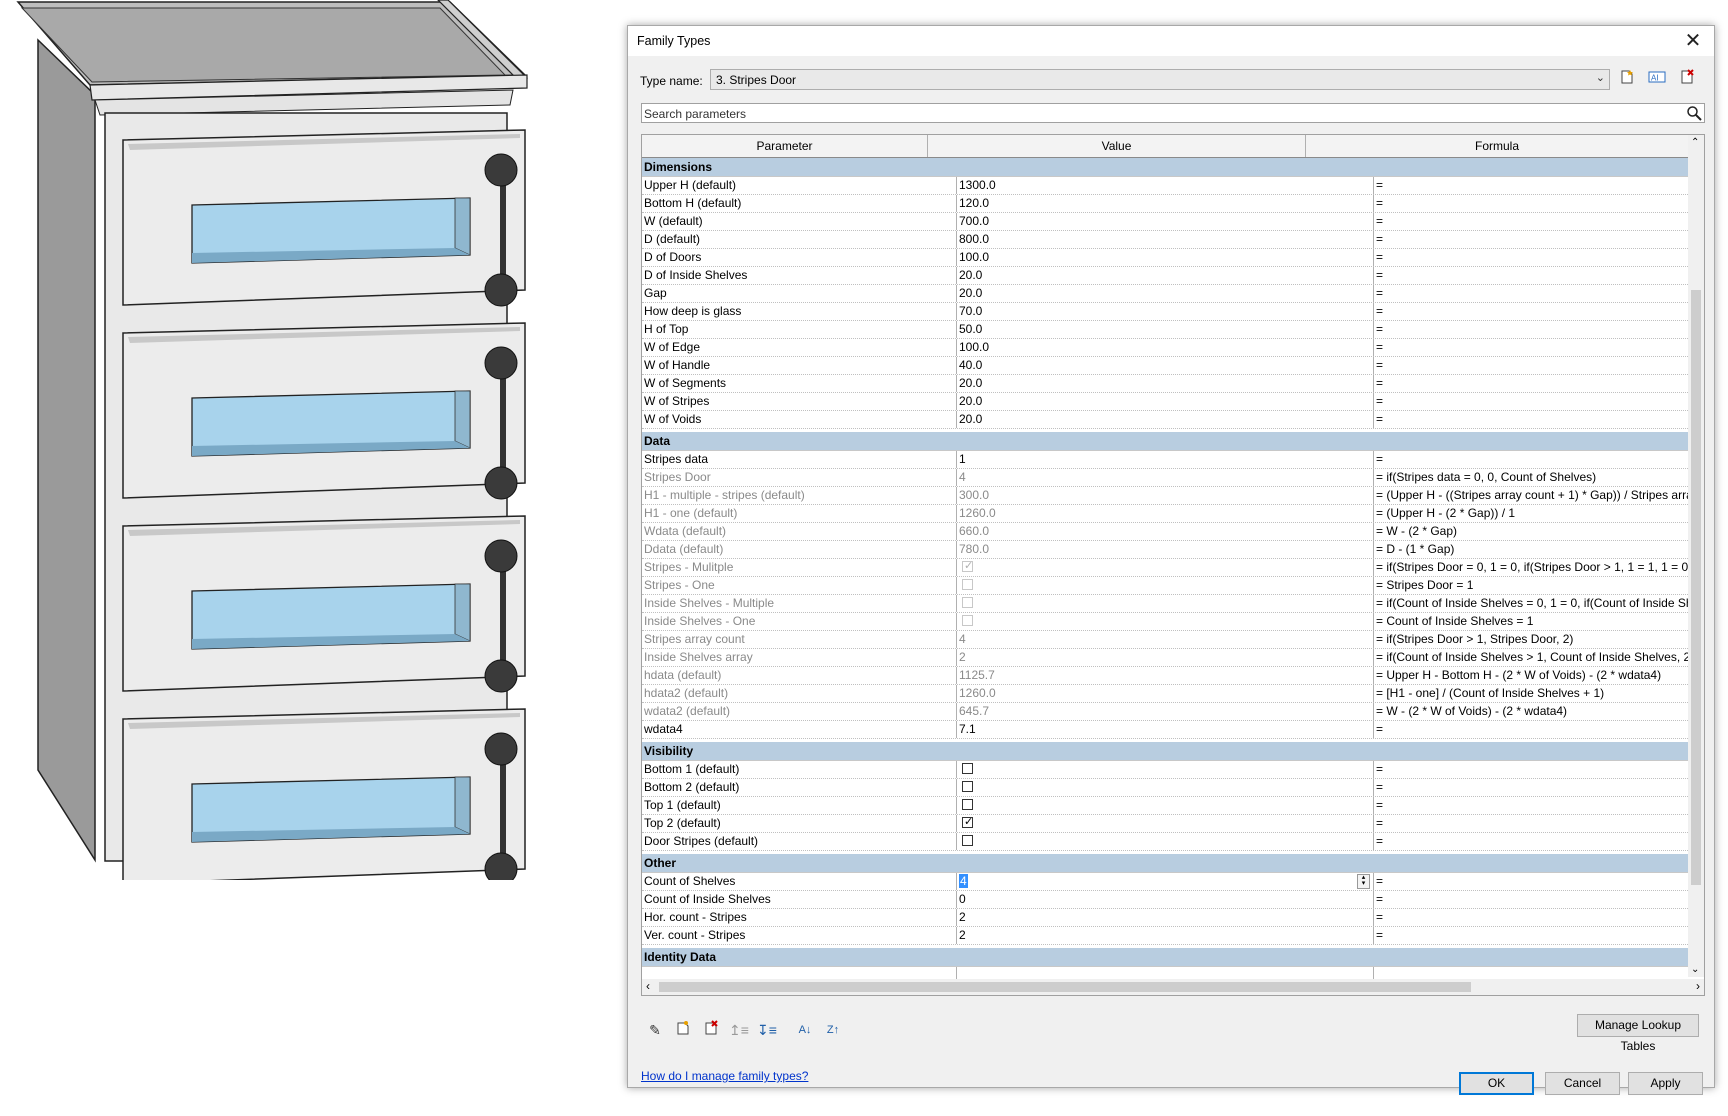  What do you see at coordinates (785, 146) in the screenshot?
I see `column-header-parameter: Parameter` at bounding box center [785, 146].